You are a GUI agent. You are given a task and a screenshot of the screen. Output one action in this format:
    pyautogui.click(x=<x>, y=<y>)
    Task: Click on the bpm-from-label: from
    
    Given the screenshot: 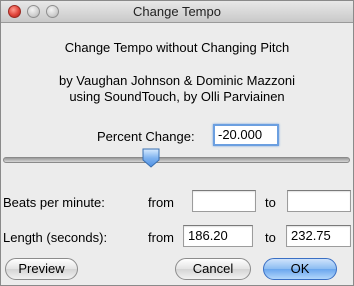 What is the action you would take?
    pyautogui.click(x=161, y=202)
    